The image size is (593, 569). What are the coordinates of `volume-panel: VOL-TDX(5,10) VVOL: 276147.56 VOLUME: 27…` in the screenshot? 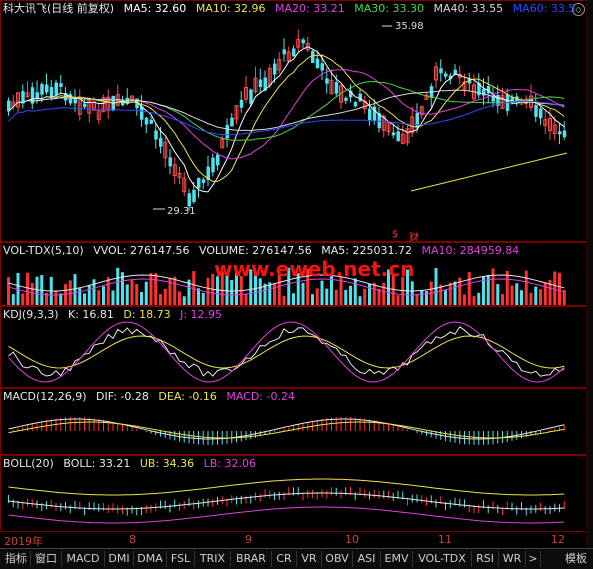 It's located at (293, 274).